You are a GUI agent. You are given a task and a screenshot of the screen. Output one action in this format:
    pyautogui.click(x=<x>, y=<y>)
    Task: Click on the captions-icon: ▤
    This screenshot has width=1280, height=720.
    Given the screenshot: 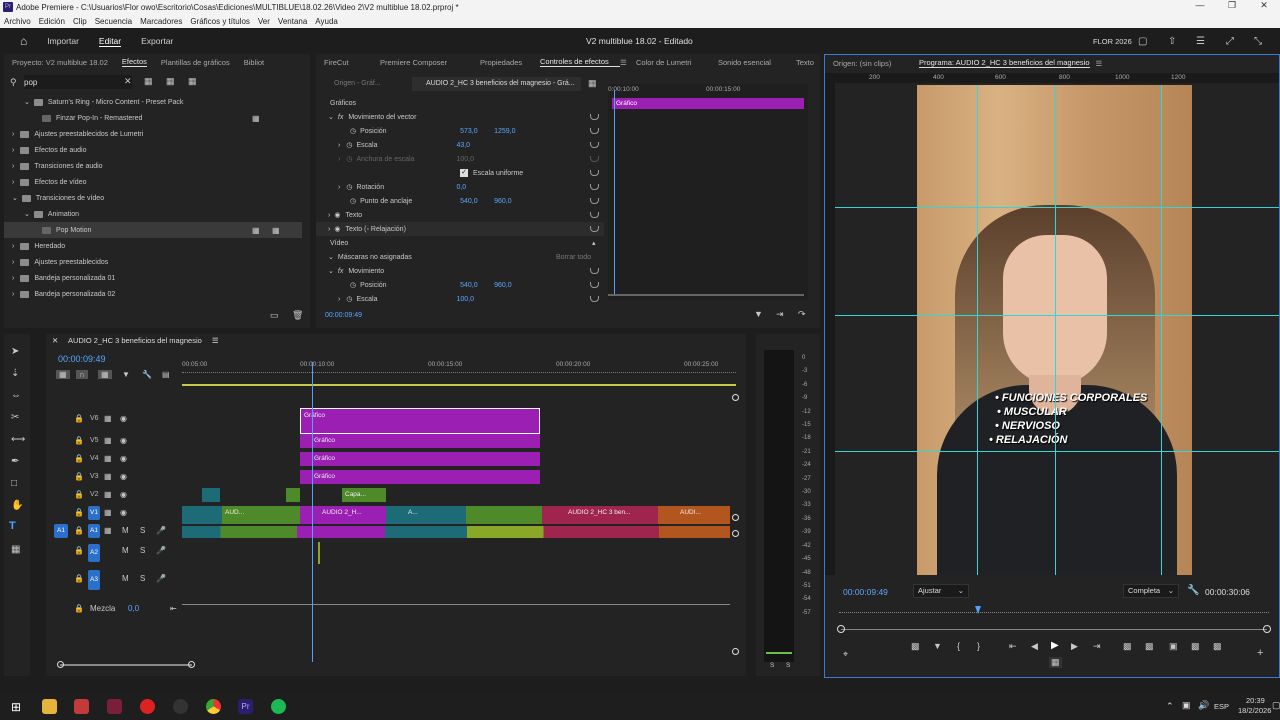 What is the action you would take?
    pyautogui.click(x=166, y=374)
    